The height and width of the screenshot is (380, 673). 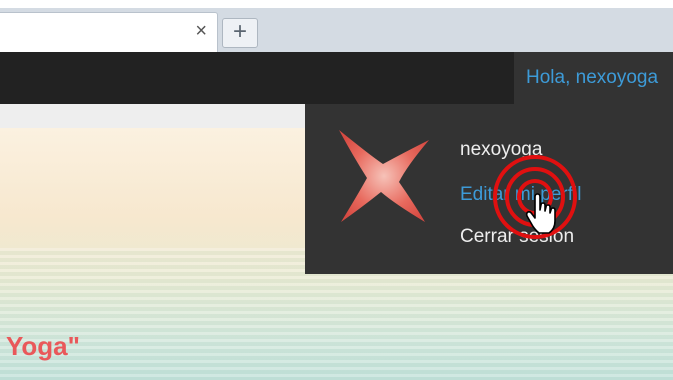 I want to click on browser-tab: ×, so click(x=109, y=32).